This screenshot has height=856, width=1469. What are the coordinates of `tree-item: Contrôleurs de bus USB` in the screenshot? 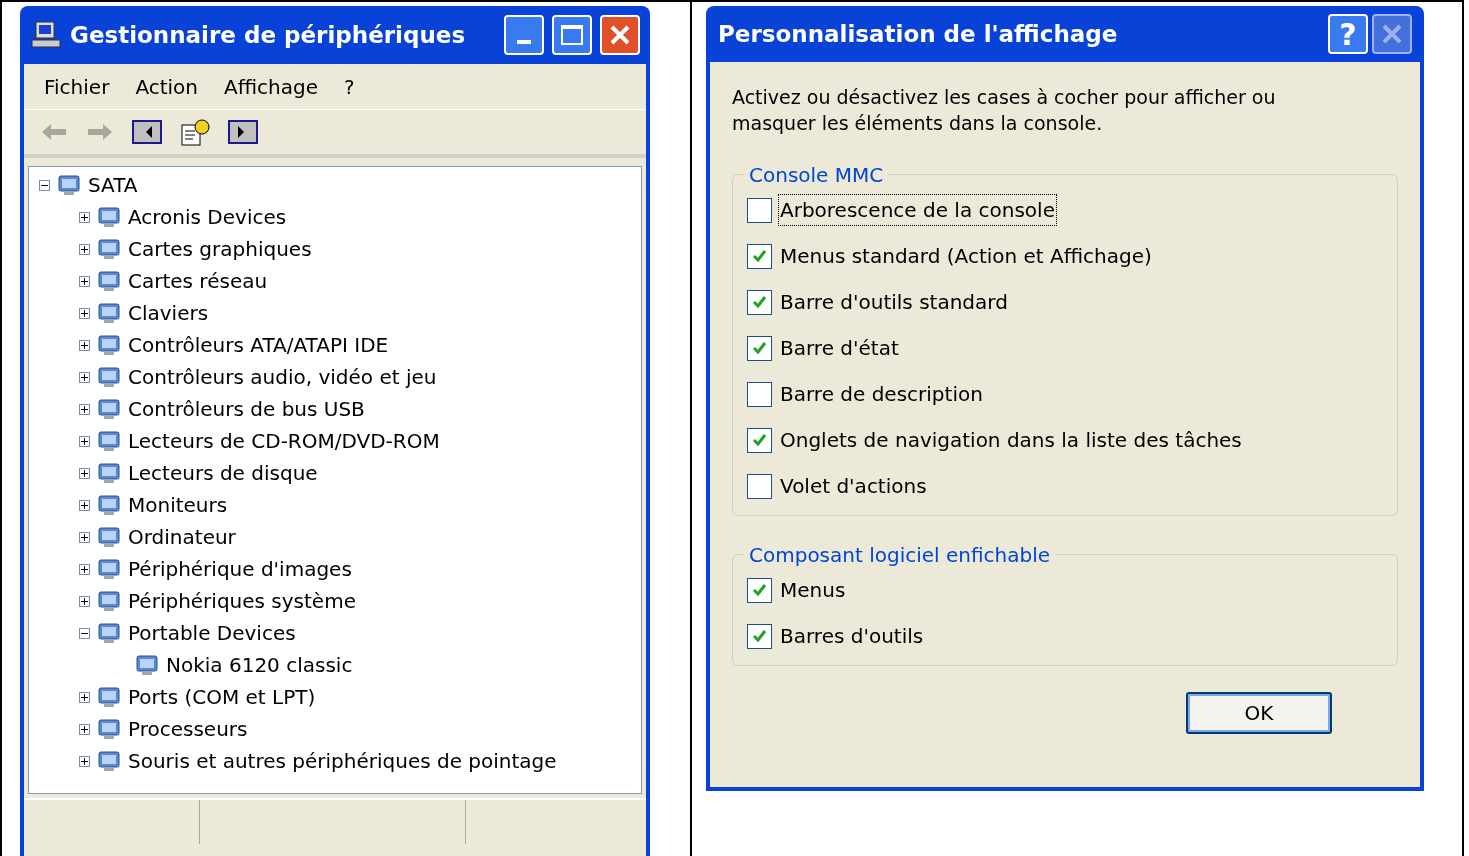 It's located at (246, 409).